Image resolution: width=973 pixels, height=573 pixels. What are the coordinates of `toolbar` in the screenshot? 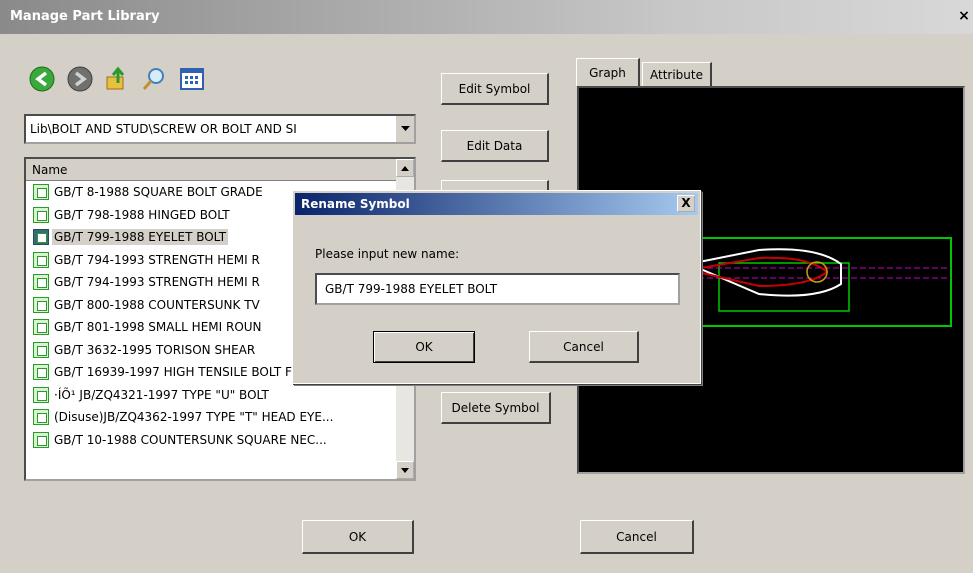 It's located at (144, 80).